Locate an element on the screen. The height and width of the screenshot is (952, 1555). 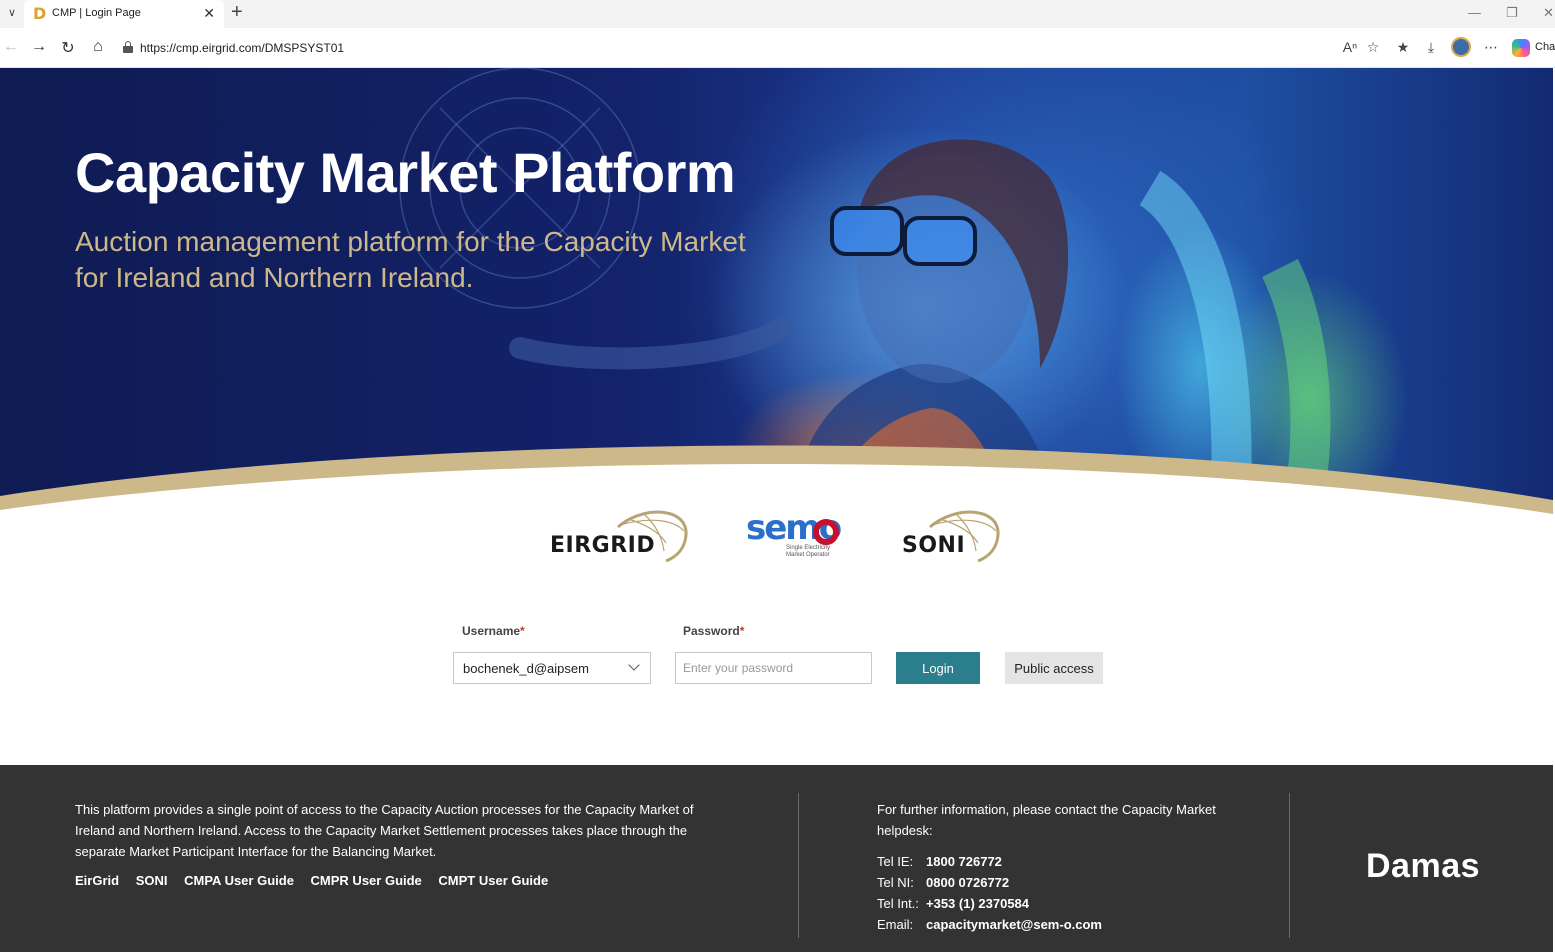
contact-value: 0800 0726772 is located at coordinates (968, 882).